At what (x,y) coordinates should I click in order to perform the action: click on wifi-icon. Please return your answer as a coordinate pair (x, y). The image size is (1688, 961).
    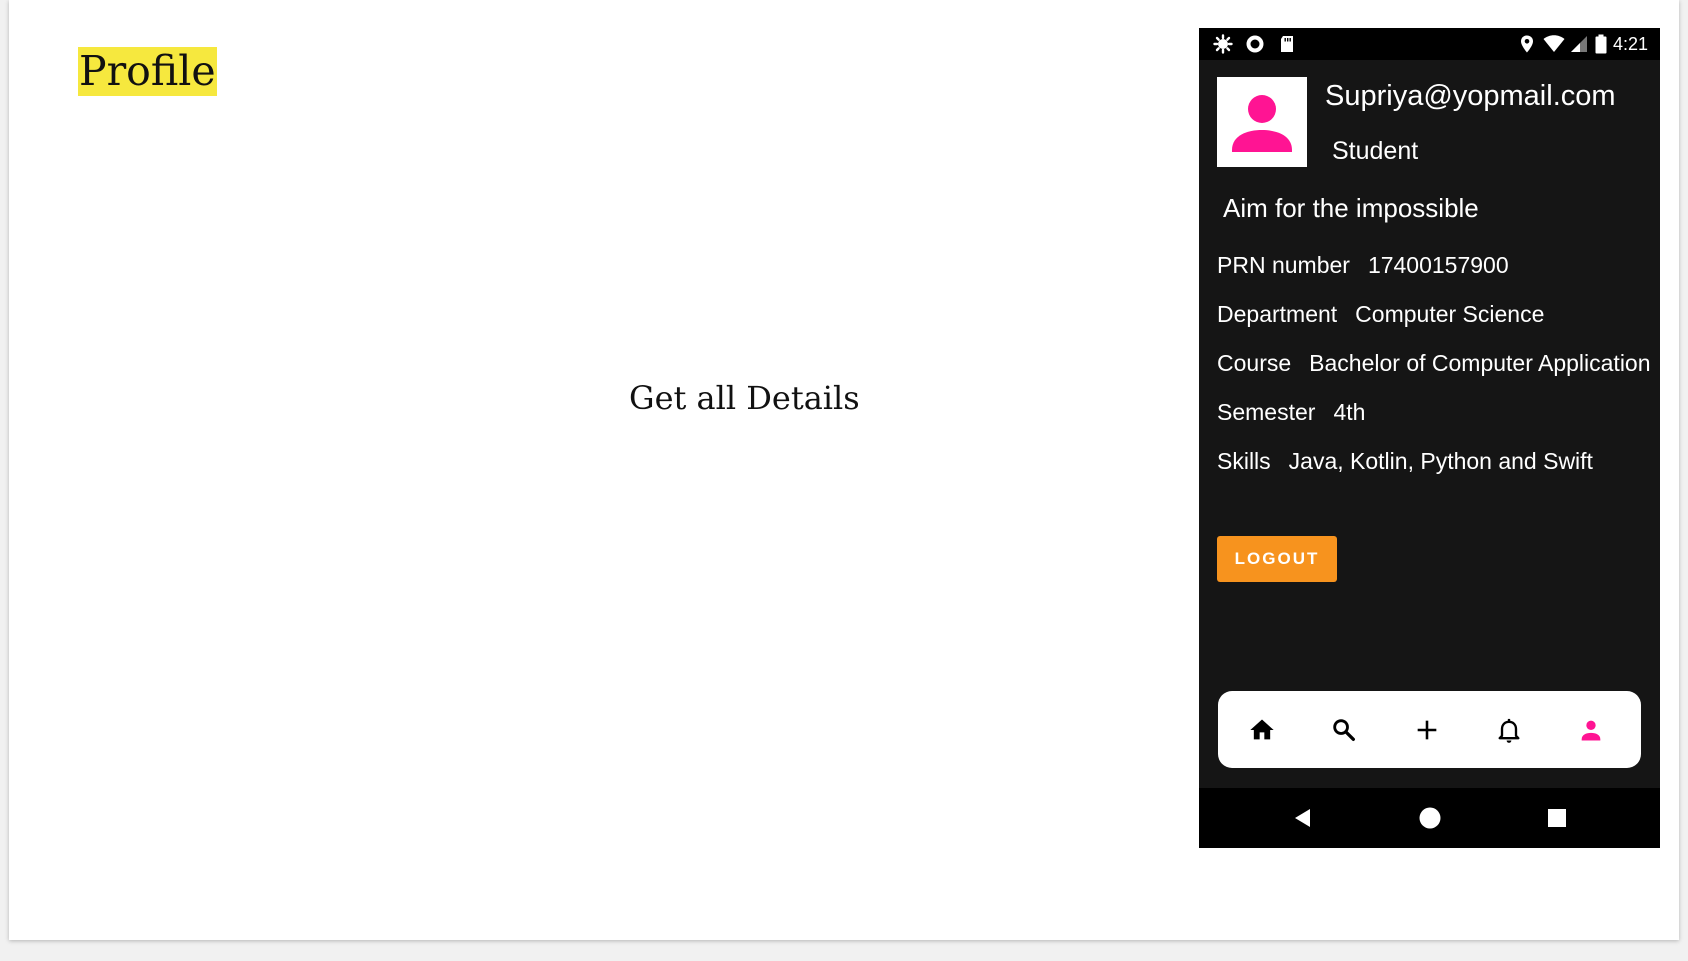
    Looking at the image, I should click on (1554, 44).